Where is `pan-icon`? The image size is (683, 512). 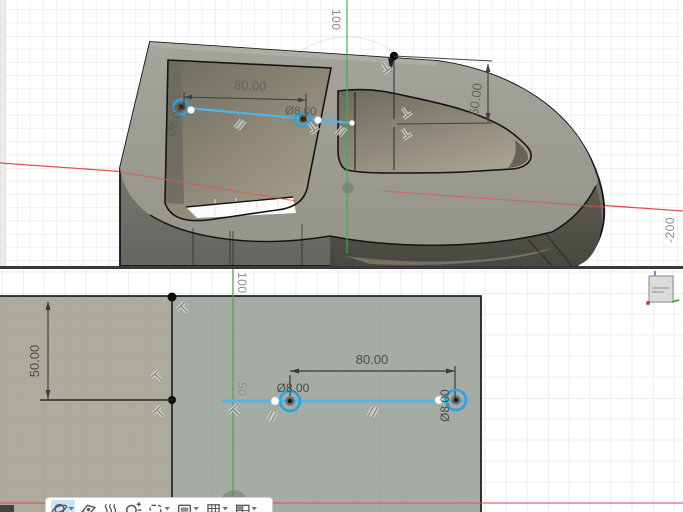
pan-icon is located at coordinates (110, 507).